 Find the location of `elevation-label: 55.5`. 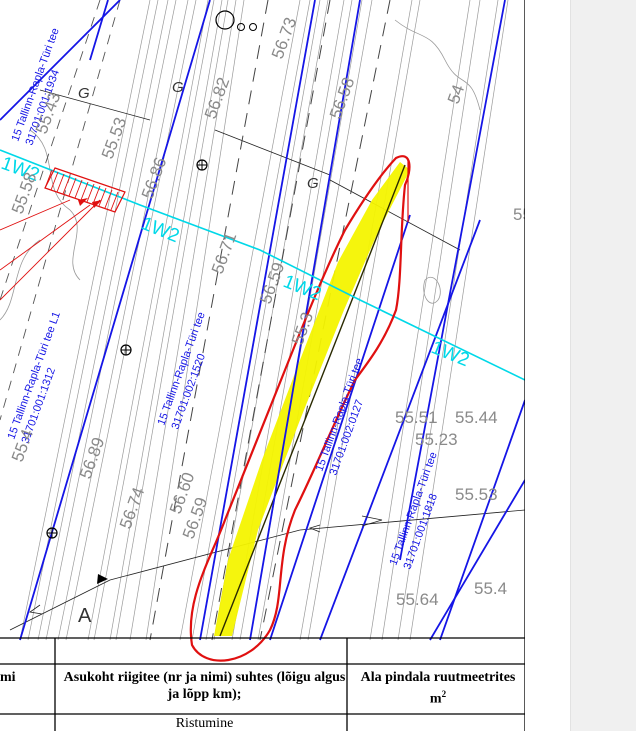

elevation-label: 55.5 is located at coordinates (519, 214).